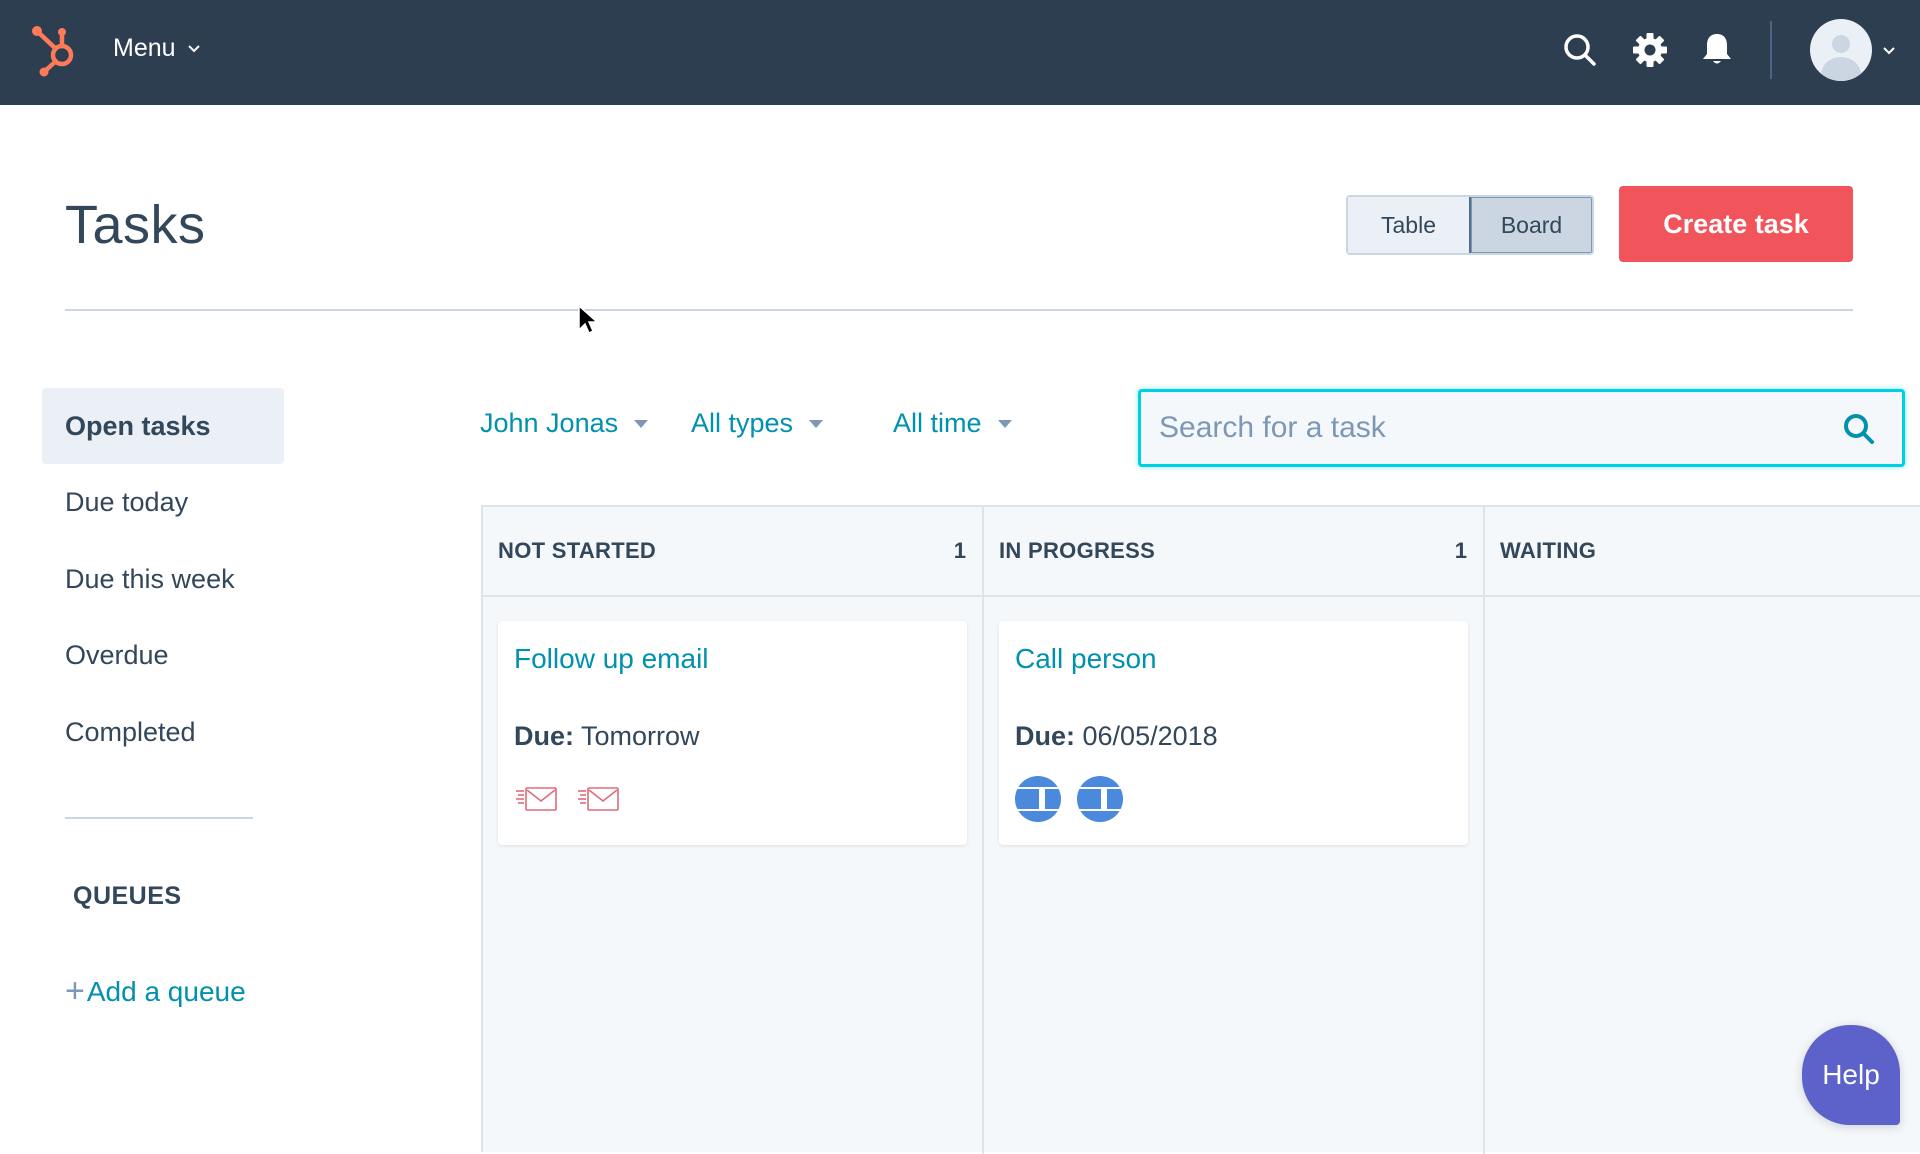  Describe the element at coordinates (1851, 1075) in the screenshot. I see `help-button: Help` at that location.